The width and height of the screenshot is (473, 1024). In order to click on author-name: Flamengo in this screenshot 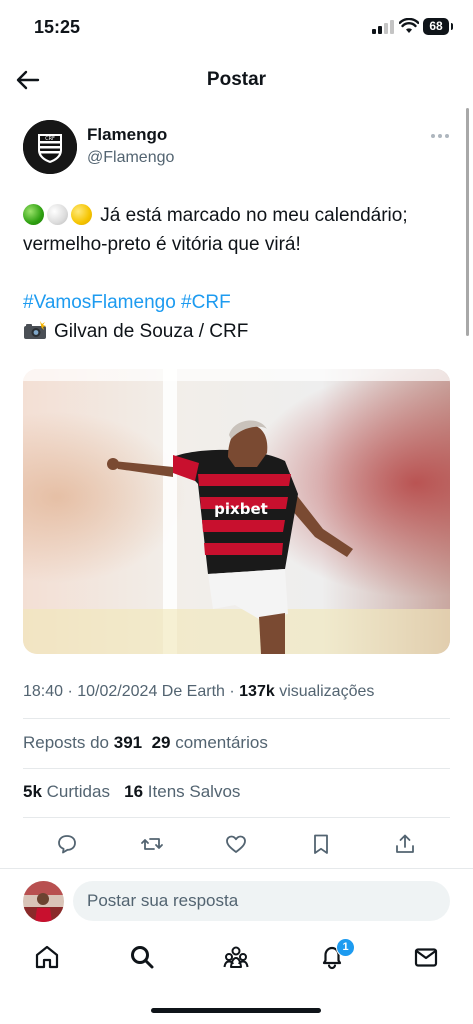, I will do `click(127, 135)`.